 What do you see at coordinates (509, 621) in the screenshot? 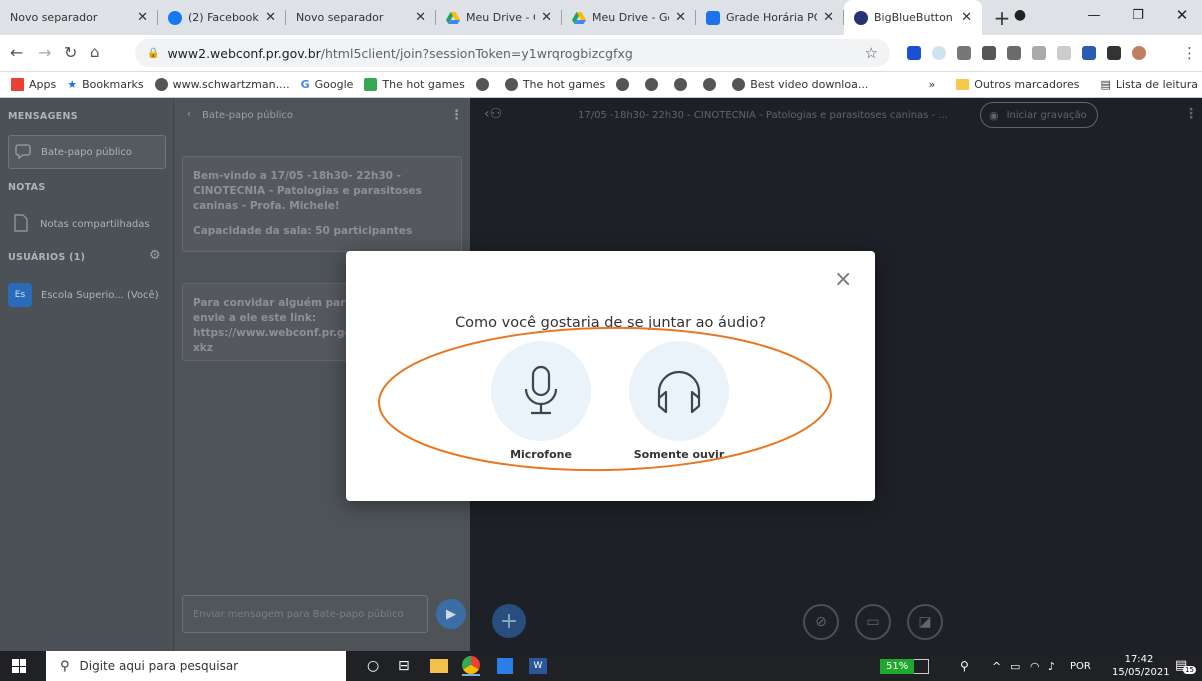
I see `actions-plus-button: +` at bounding box center [509, 621].